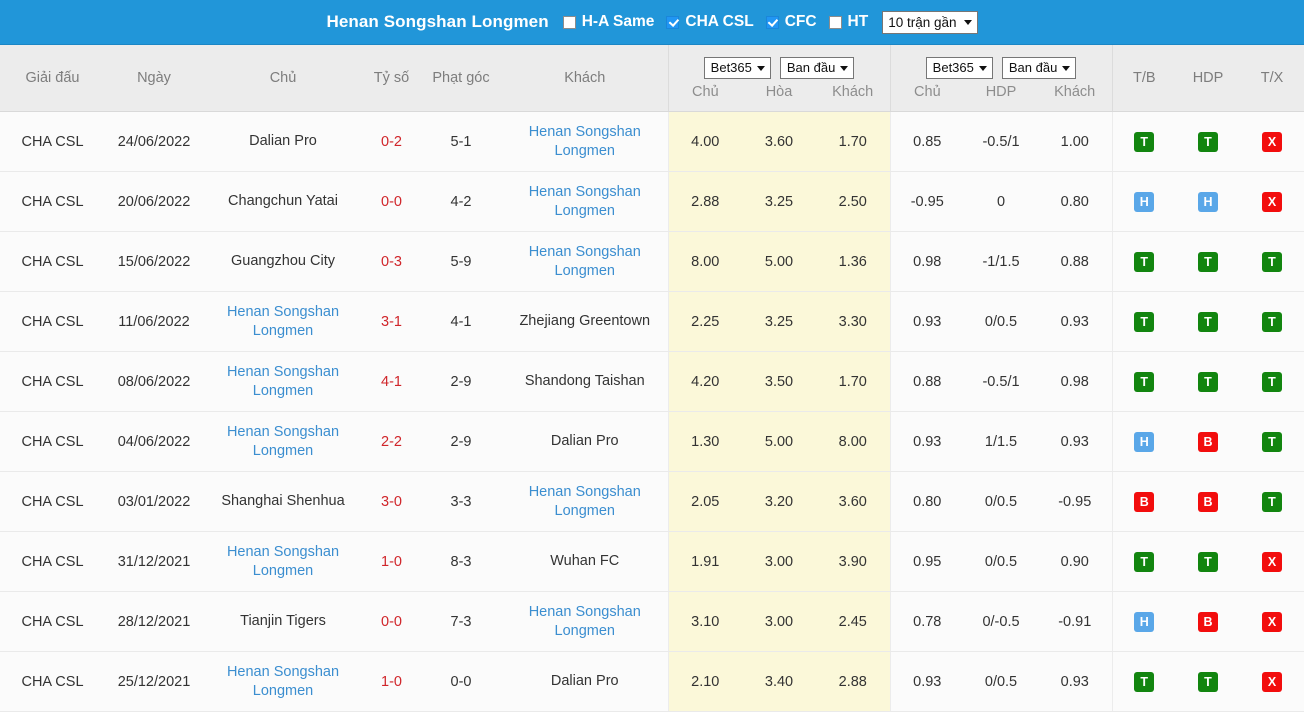  I want to click on cell-odds2-hdp: 1/1.5, so click(1001, 441).